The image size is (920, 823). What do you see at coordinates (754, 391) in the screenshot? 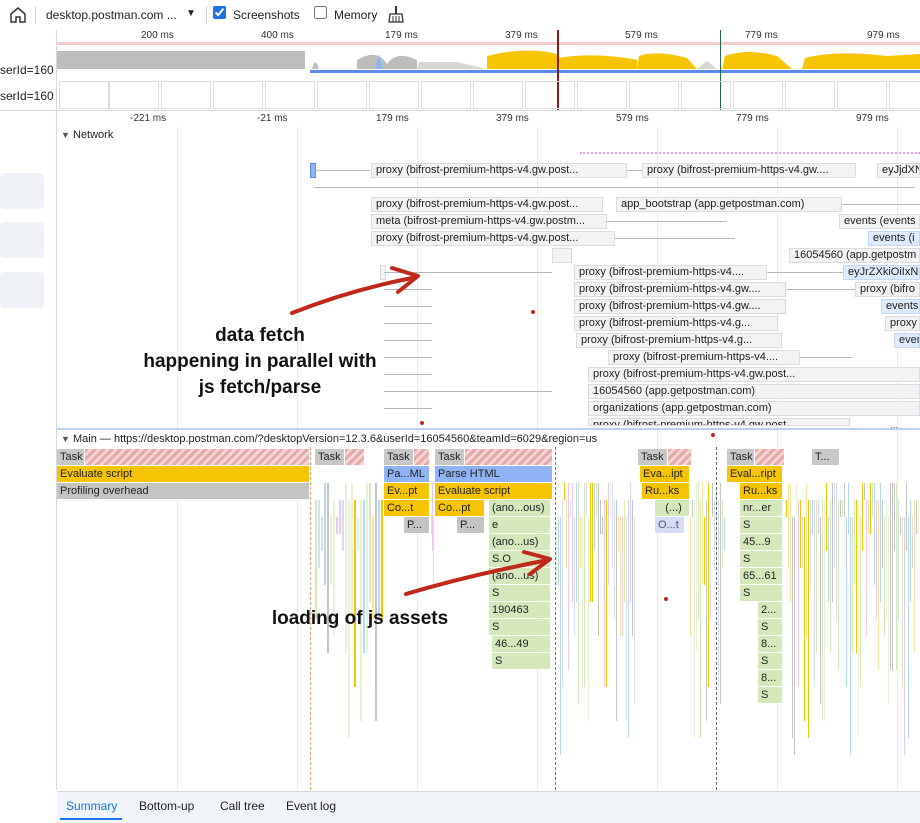
I see `network-request: 16054560 (app.getpostman.com)` at bounding box center [754, 391].